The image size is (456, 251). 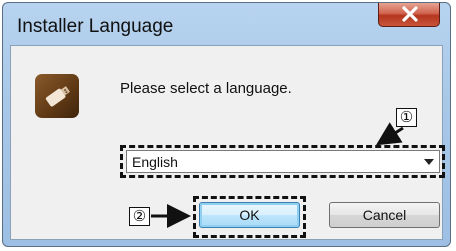 I want to click on window-title: Installer Language, so click(x=95, y=26).